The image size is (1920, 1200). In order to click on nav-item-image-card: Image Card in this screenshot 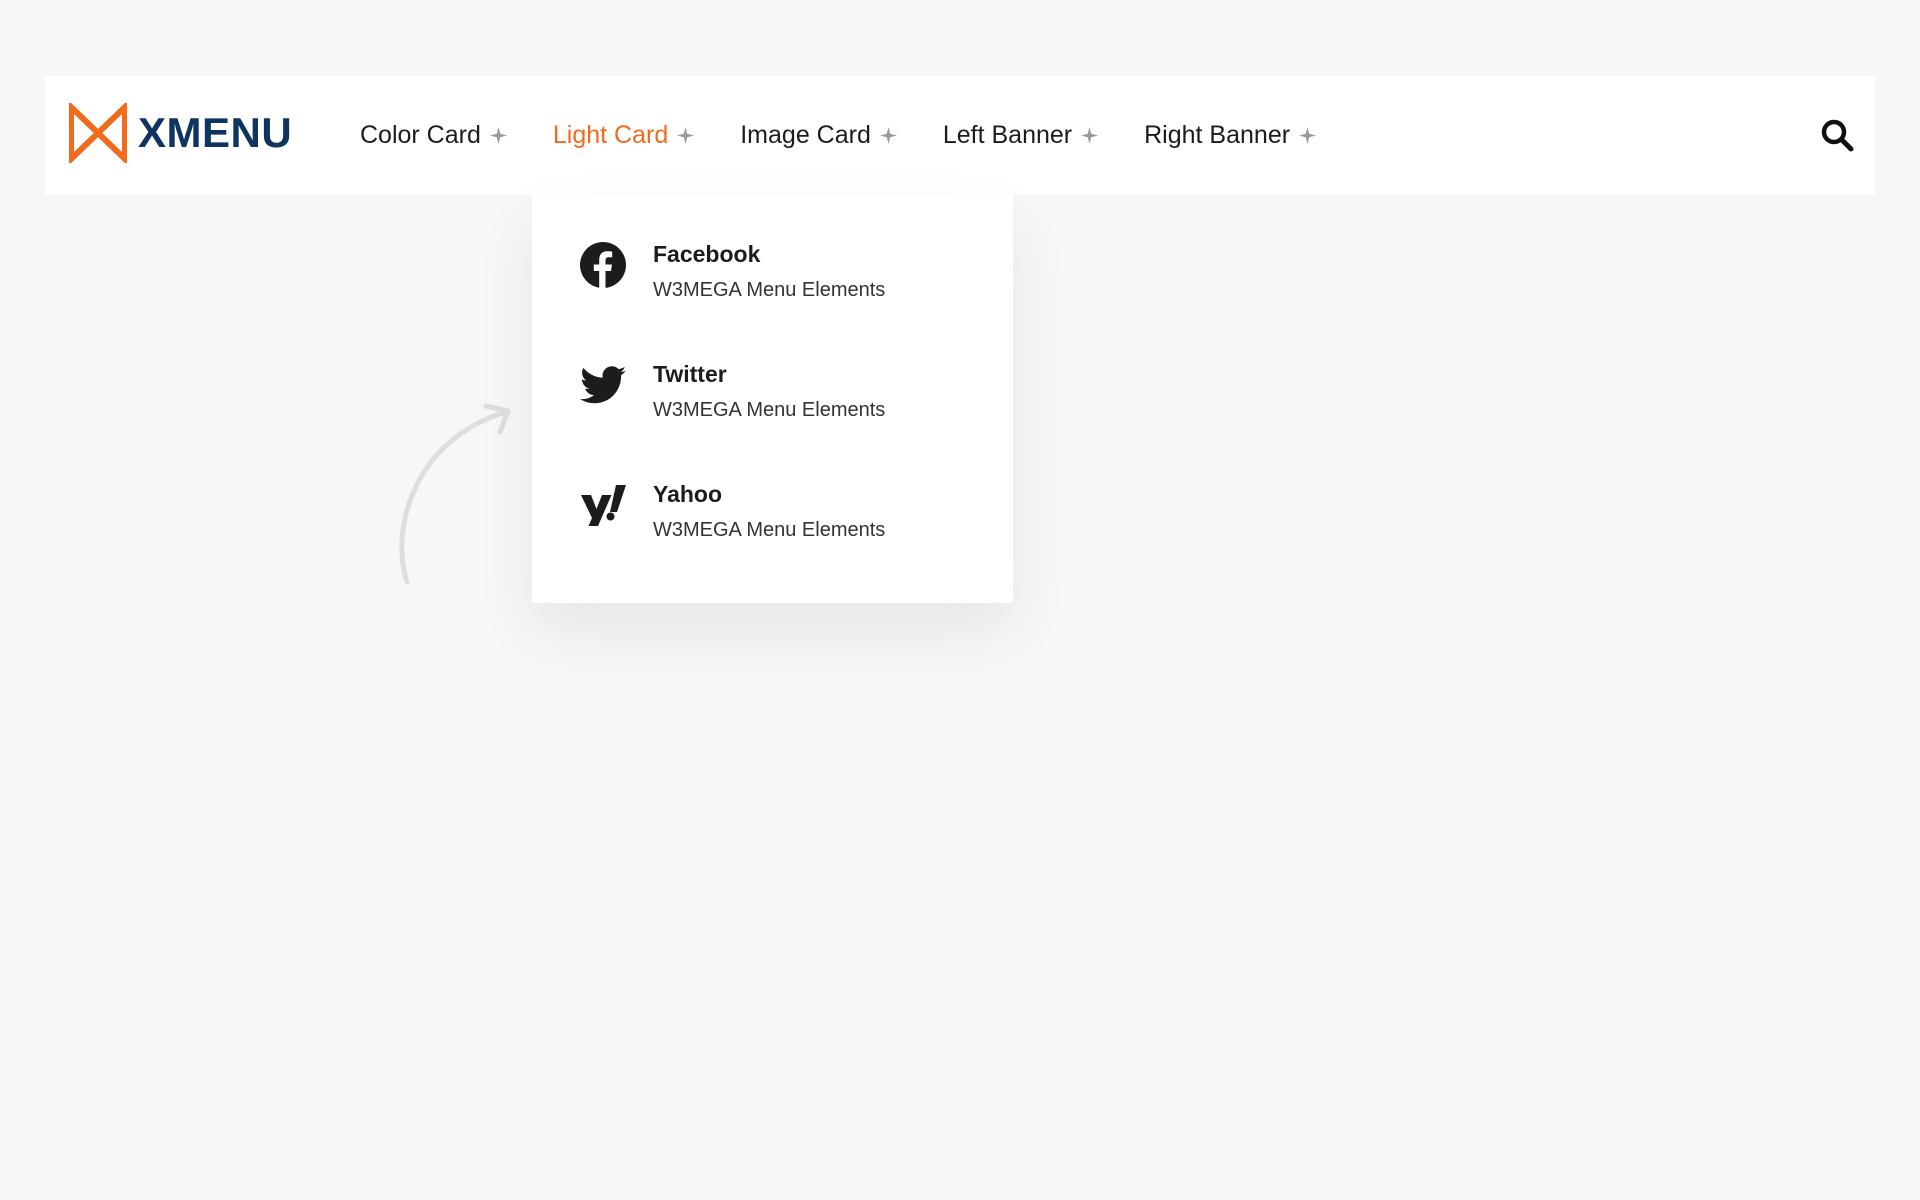, I will do `click(818, 135)`.